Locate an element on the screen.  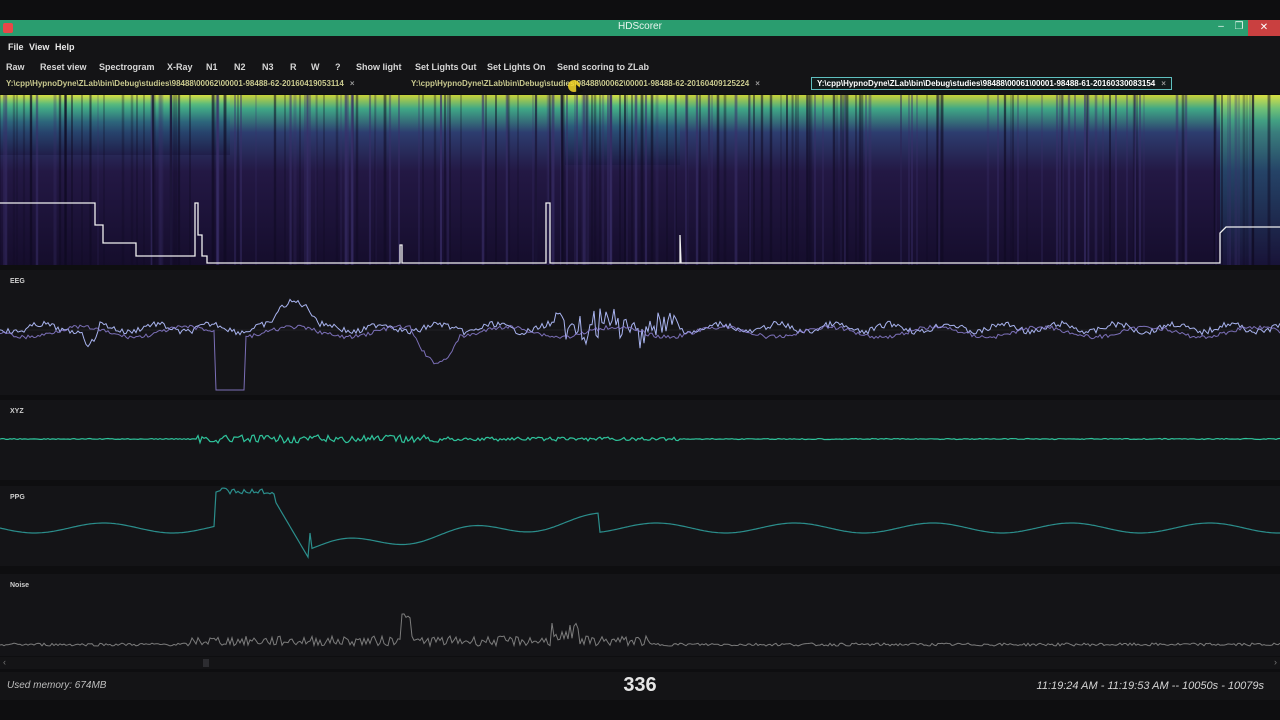
noise-panel: Noise is located at coordinates (640, 615).